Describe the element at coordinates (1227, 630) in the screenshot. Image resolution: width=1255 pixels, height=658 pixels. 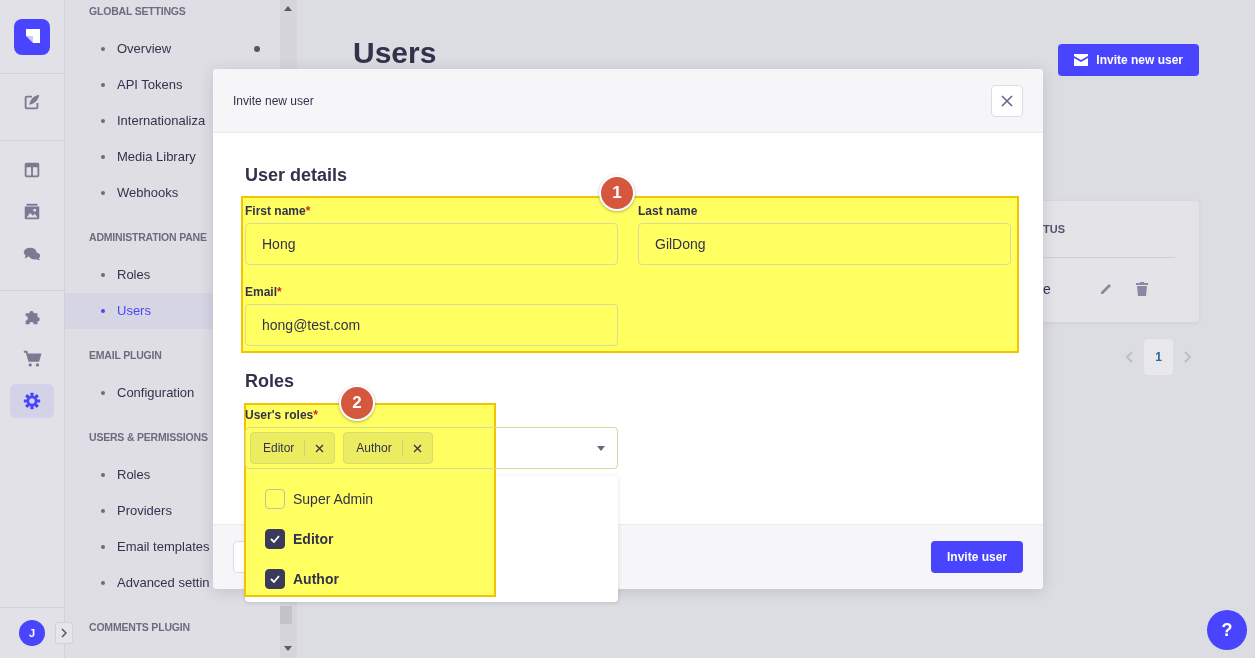
I see `help-button: ?` at that location.